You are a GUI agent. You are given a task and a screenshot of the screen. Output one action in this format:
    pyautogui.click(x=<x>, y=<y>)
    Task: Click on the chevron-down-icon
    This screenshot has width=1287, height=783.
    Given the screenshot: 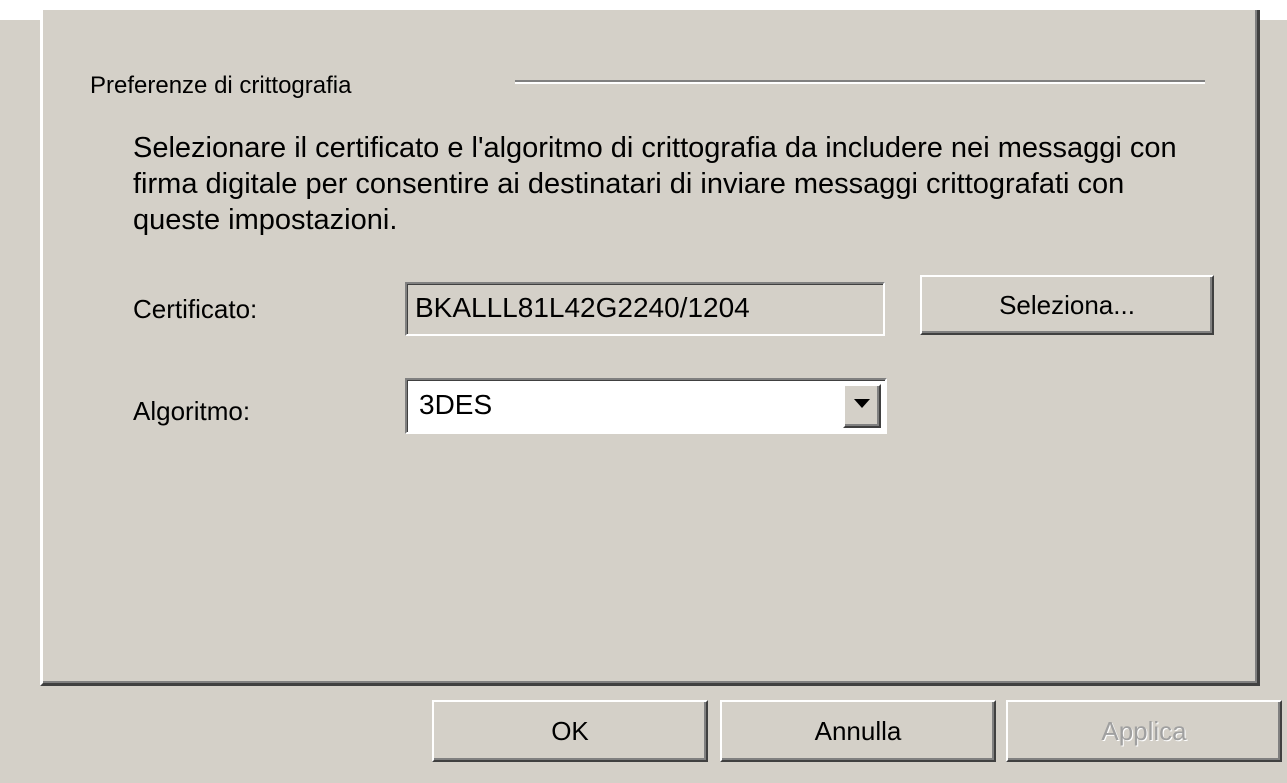 What is the action you would take?
    pyautogui.click(x=862, y=403)
    